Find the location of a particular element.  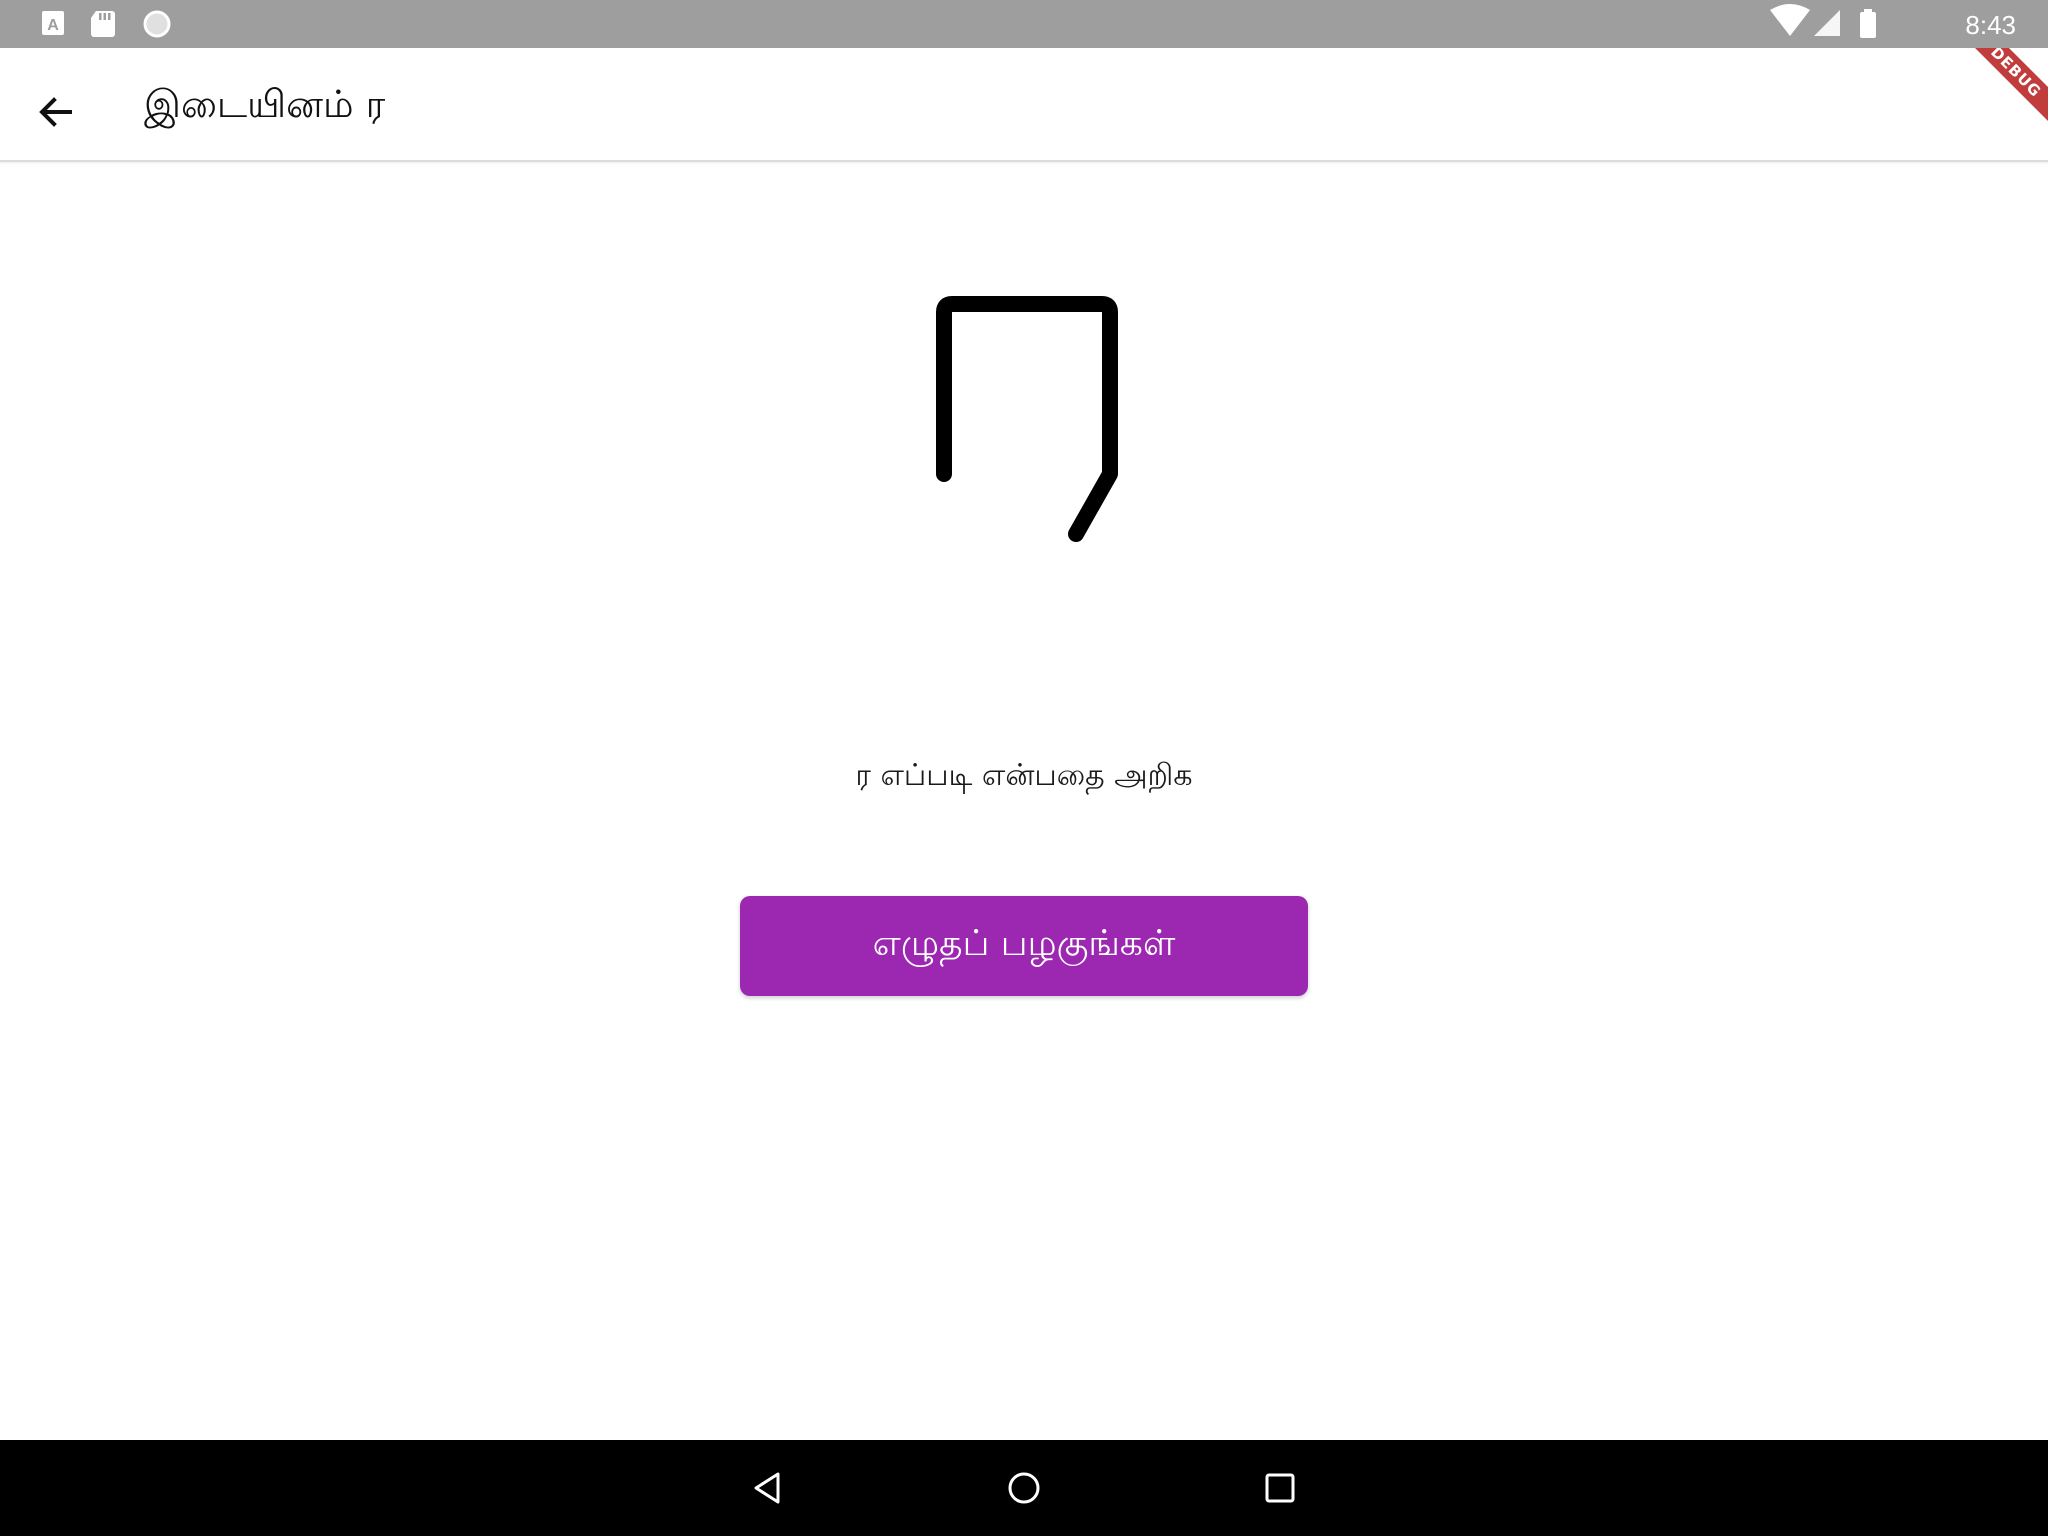

page-title: இடையினம் ர is located at coordinates (265, 104).